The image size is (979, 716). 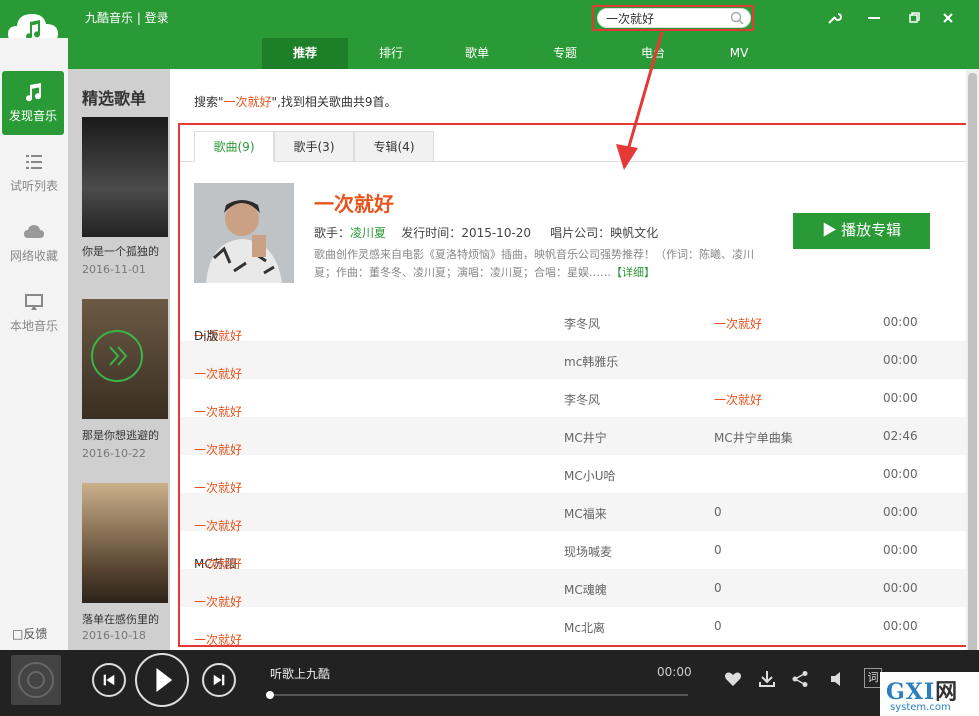 What do you see at coordinates (834, 18) in the screenshot?
I see `tool-icon` at bounding box center [834, 18].